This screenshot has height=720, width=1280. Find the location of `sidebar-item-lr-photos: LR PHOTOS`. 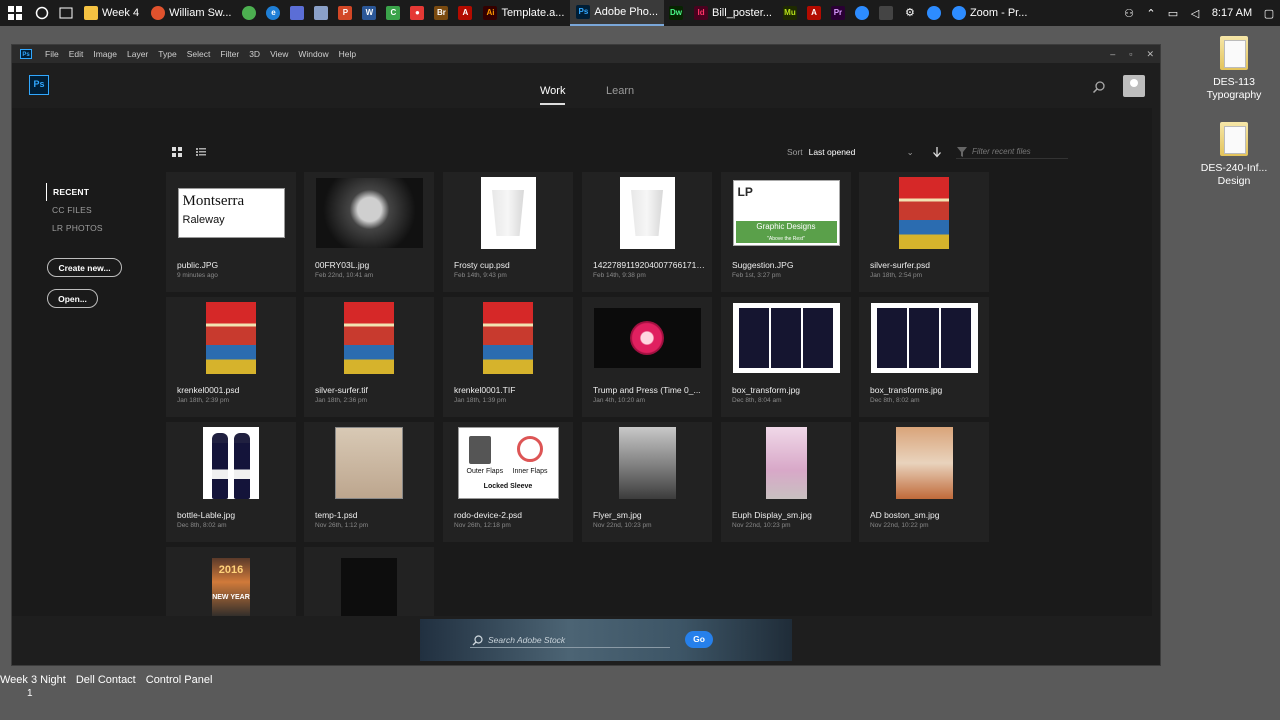

sidebar-item-lr-photos: LR PHOTOS is located at coordinates (77, 228).